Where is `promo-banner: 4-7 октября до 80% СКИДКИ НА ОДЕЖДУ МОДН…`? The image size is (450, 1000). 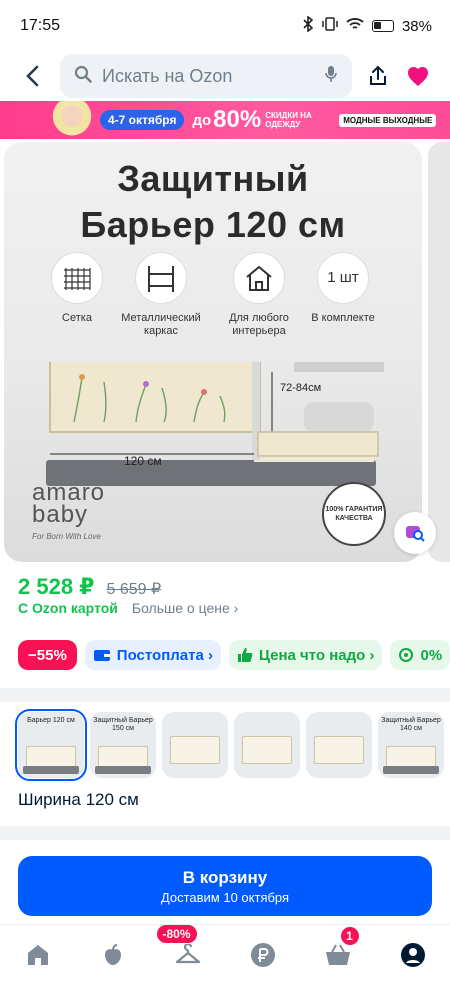
promo-banner: 4-7 октября до 80% СКИДКИ НА ОДЕЖДУ МОДН… is located at coordinates (225, 120).